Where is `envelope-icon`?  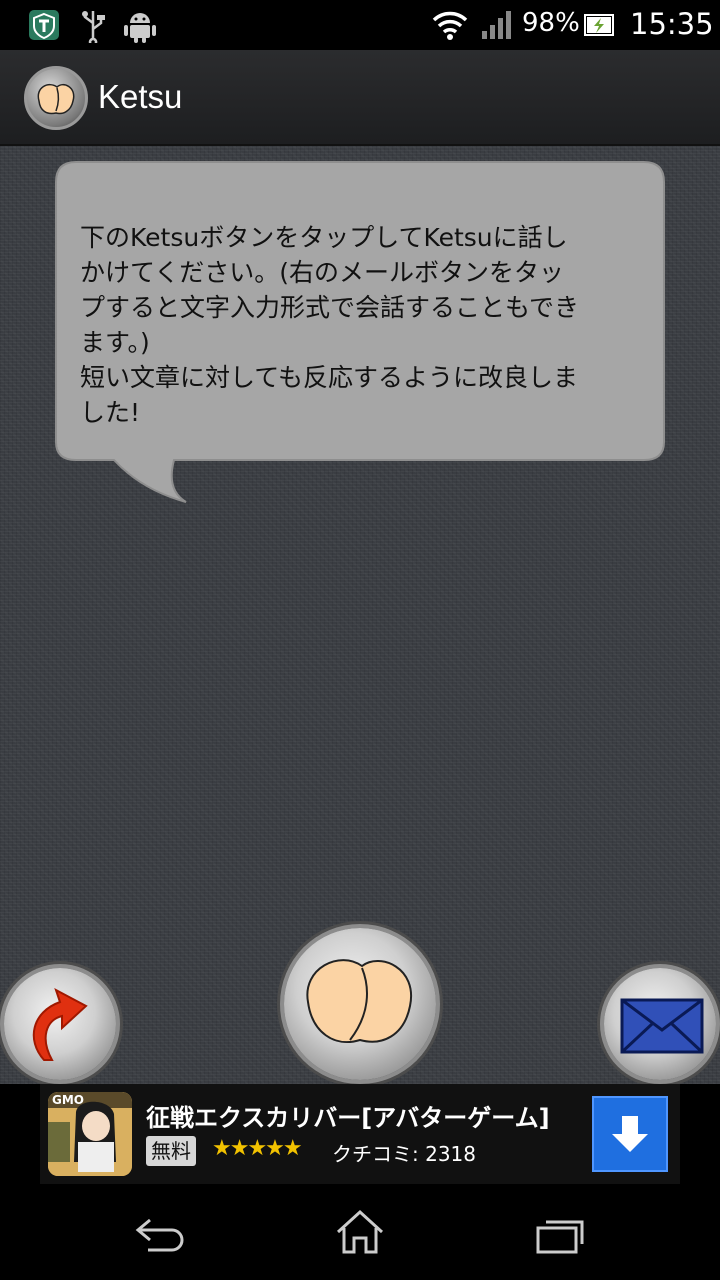
envelope-icon is located at coordinates (662, 1026).